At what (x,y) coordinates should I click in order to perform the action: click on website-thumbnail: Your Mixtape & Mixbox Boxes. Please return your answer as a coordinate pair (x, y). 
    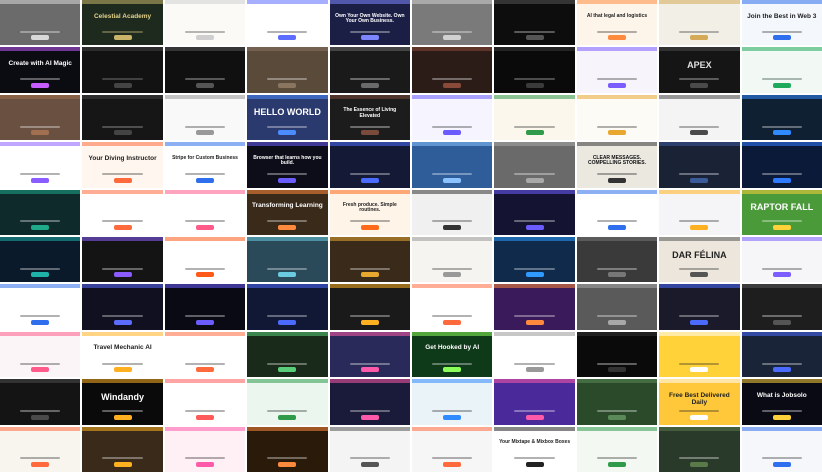
    Looking at the image, I should click on (534, 449).